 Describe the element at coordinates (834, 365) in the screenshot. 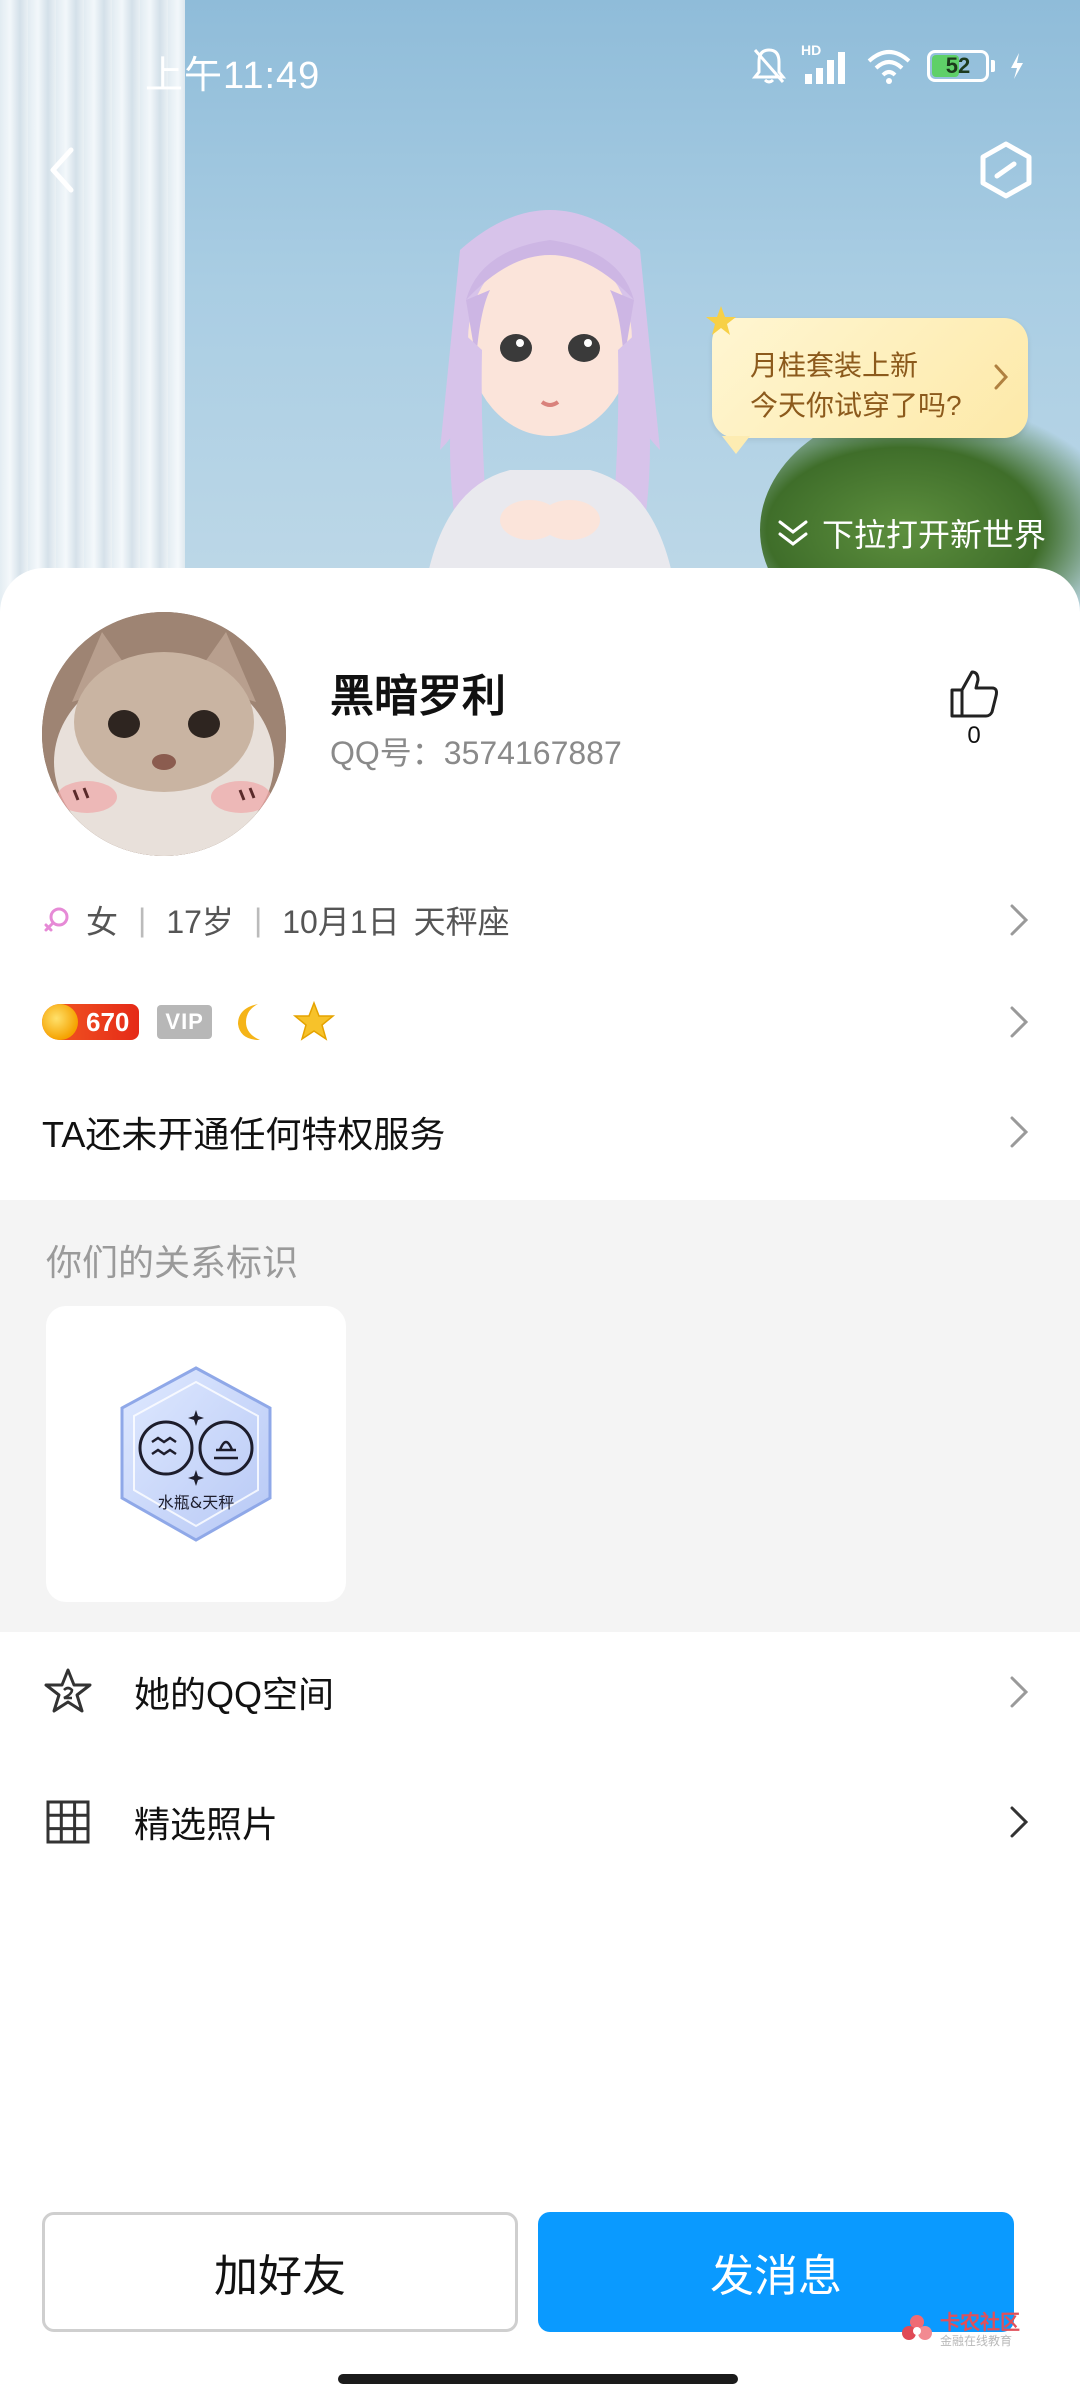

I see `promo-line-1: 月桂套装上新` at that location.